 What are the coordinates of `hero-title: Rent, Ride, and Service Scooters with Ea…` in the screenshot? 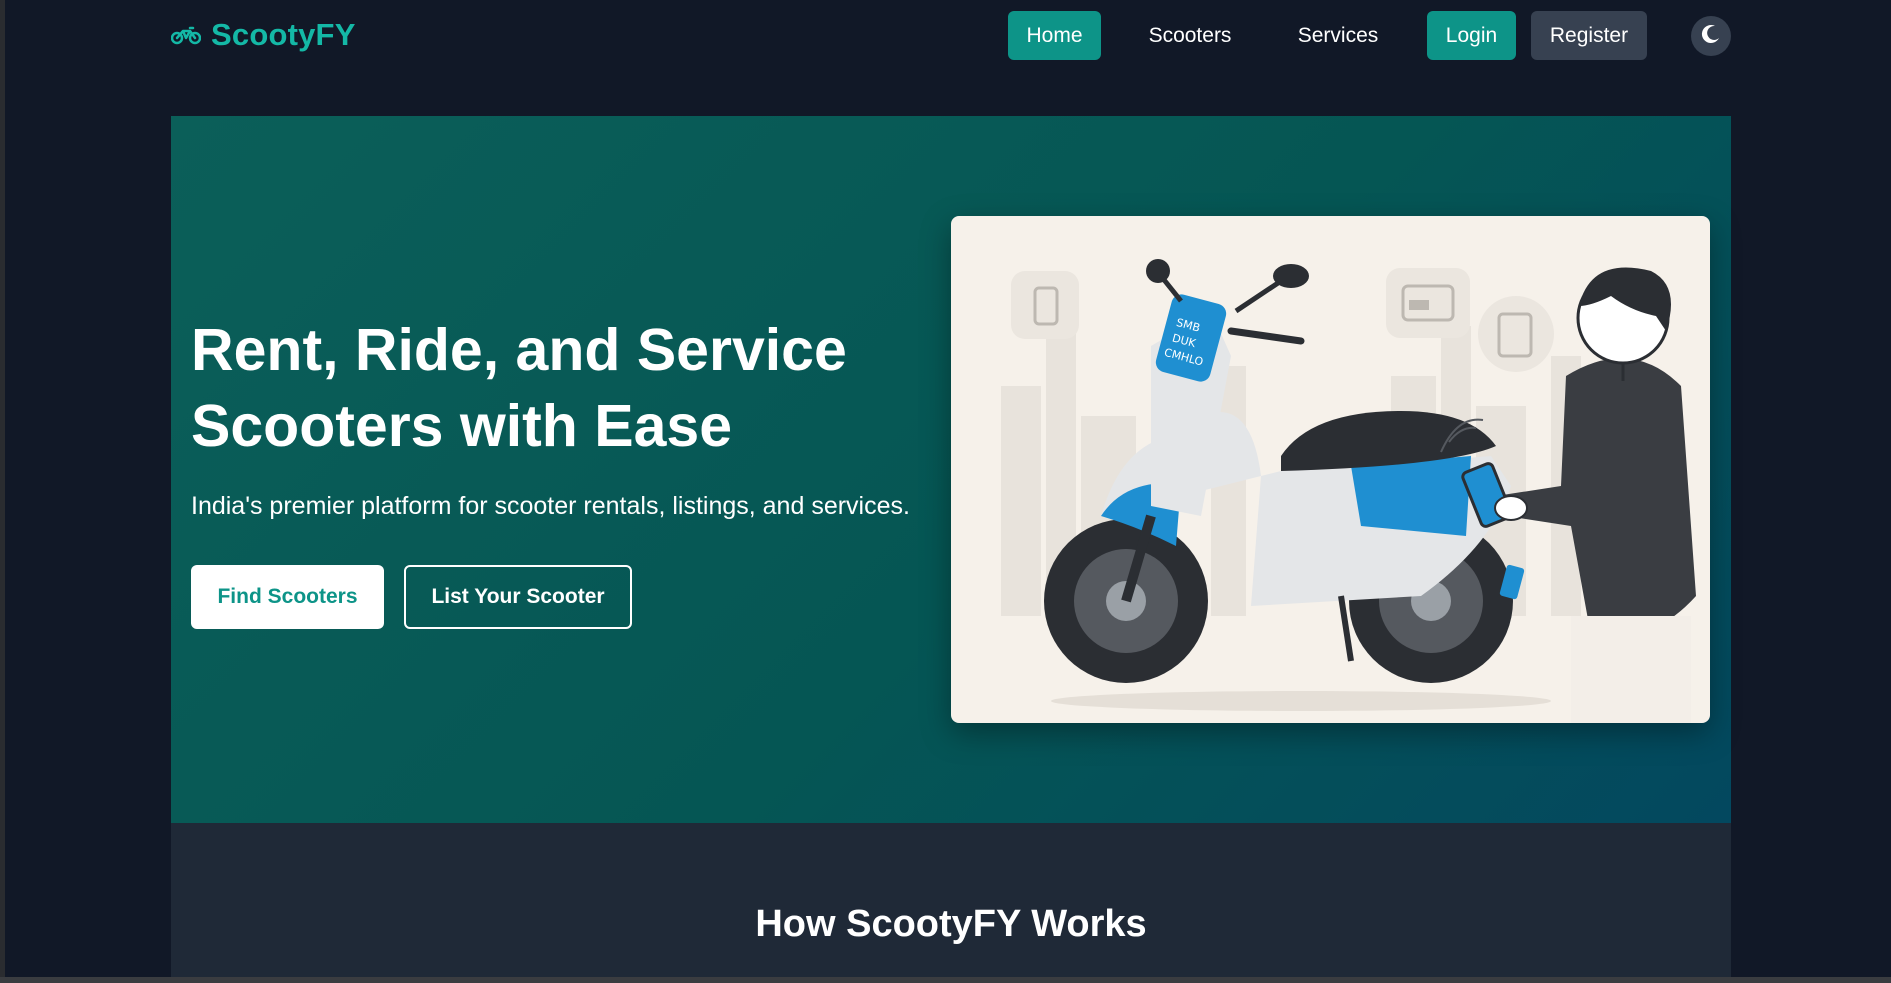 It's located at (571, 388).